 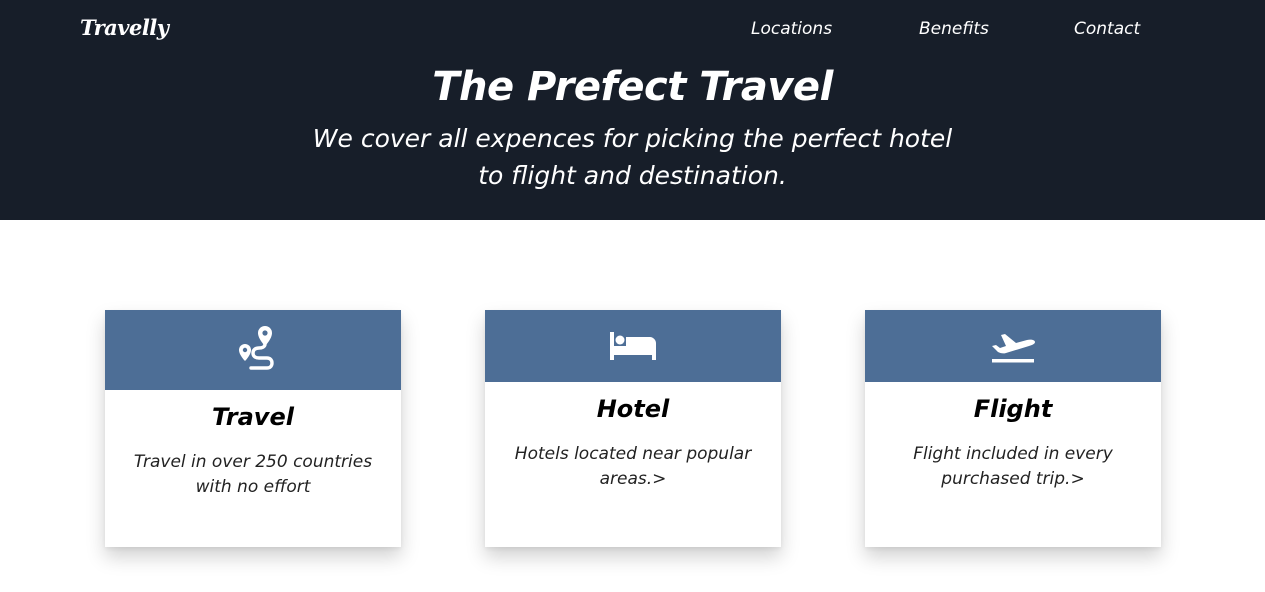 I want to click on hero-title: The Prefect Travel, so click(x=632, y=87).